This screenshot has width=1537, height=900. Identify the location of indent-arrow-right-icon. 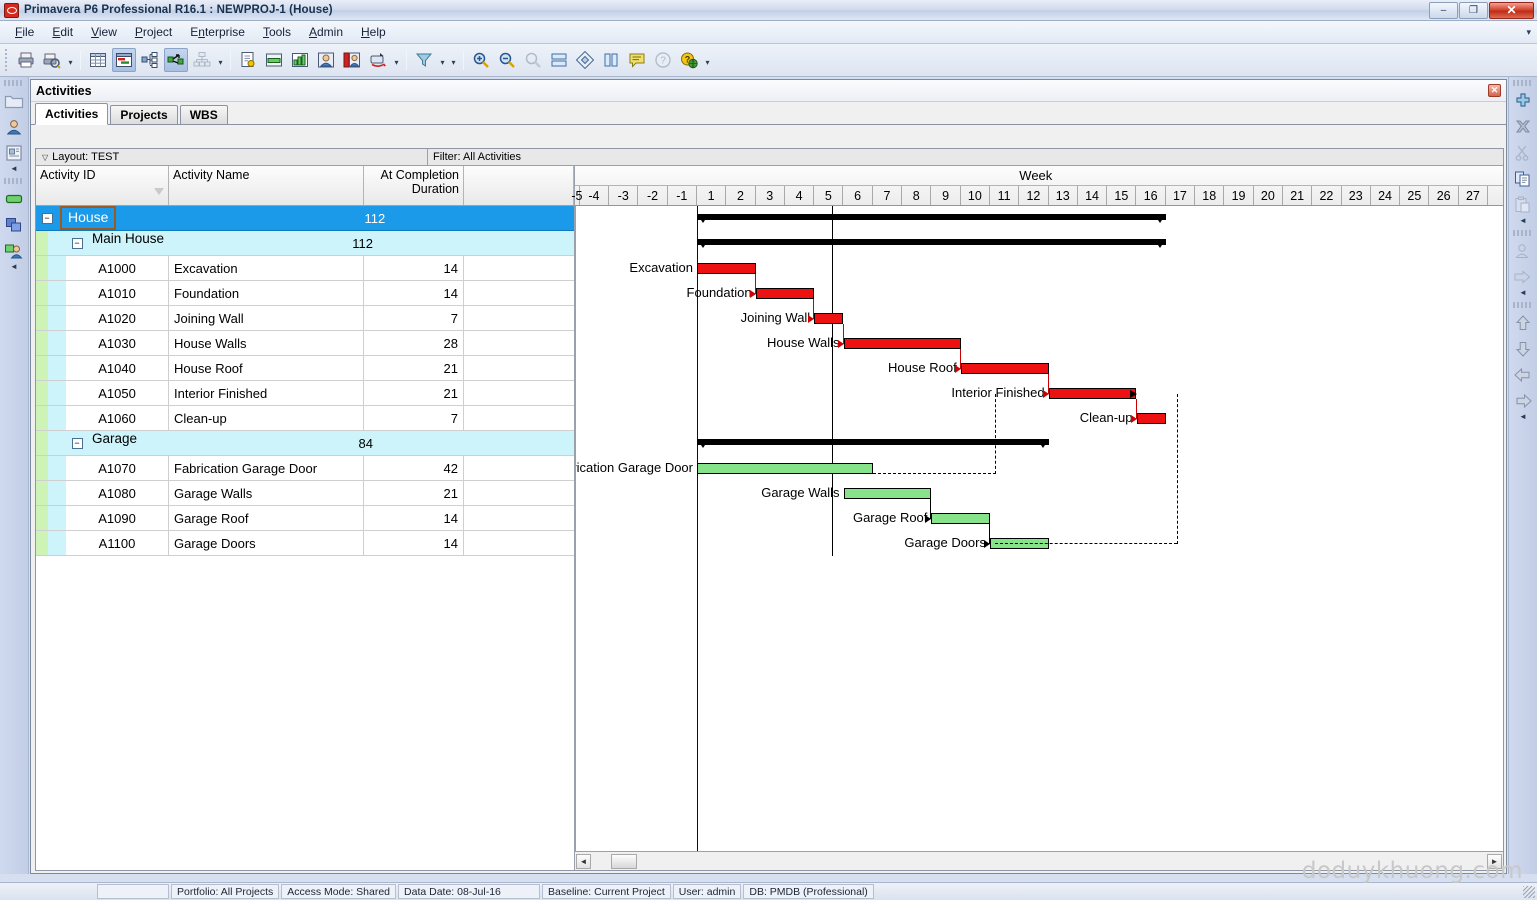
(1523, 400).